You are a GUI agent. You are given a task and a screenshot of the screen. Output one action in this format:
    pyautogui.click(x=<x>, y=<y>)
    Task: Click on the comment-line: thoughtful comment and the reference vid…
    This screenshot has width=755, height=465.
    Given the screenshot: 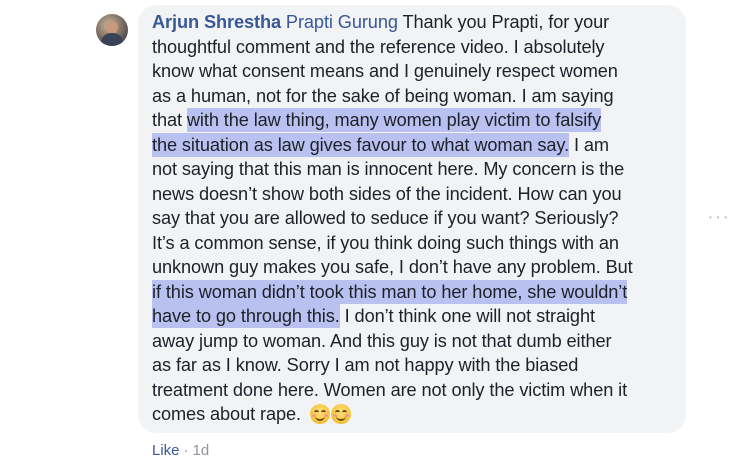 What is the action you would take?
    pyautogui.click(x=378, y=46)
    